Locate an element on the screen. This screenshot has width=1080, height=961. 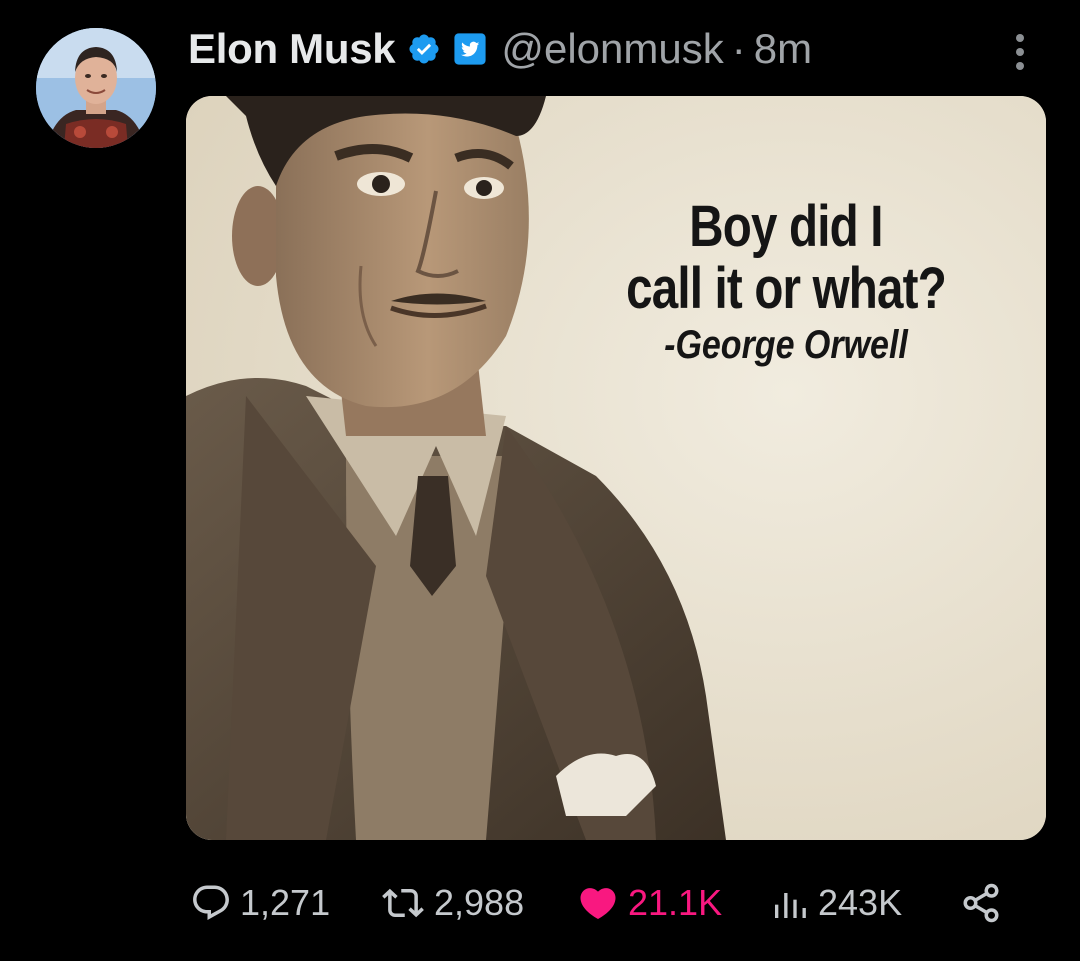
share-button is located at coordinates (985, 903).